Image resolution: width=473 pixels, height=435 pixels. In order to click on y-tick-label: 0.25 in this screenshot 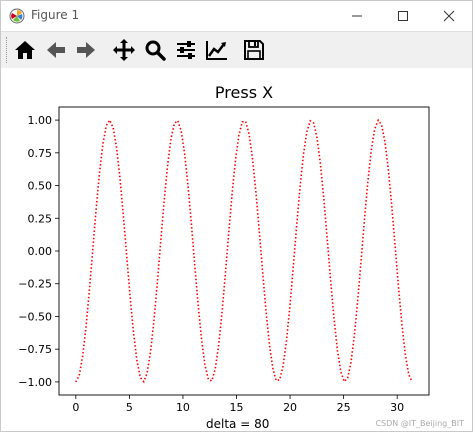, I will do `click(40, 218)`.